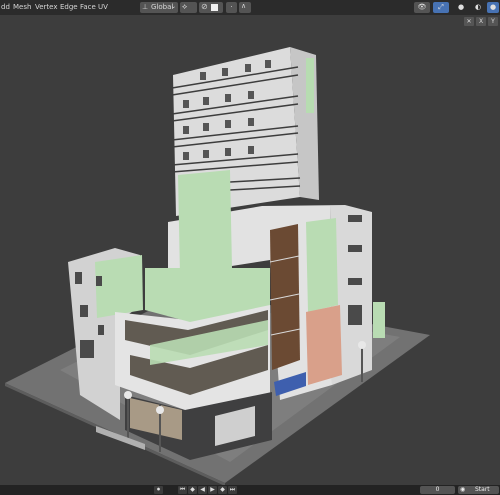 This screenshot has height=495, width=500. I want to click on falloff-icon: ∧, so click(244, 6).